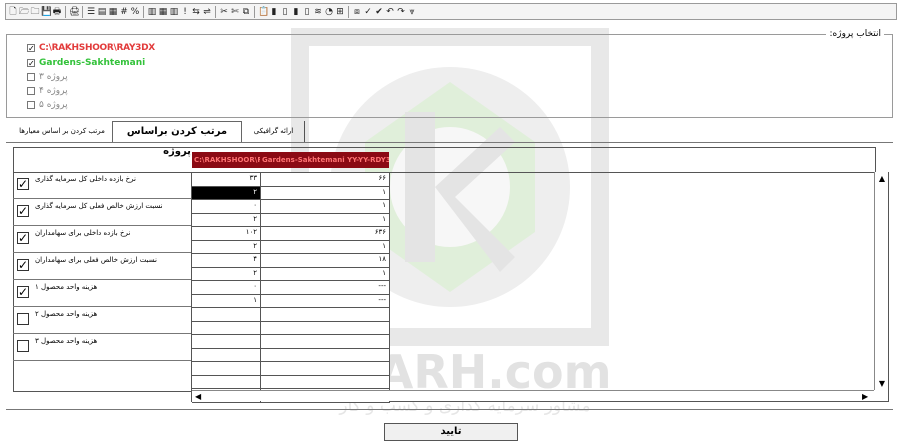 This screenshot has height=442, width=900. What do you see at coordinates (102, 239) in the screenshot?
I see `criteria-row: ✓ نرخ بازده داخلی برای سهامداران` at bounding box center [102, 239].